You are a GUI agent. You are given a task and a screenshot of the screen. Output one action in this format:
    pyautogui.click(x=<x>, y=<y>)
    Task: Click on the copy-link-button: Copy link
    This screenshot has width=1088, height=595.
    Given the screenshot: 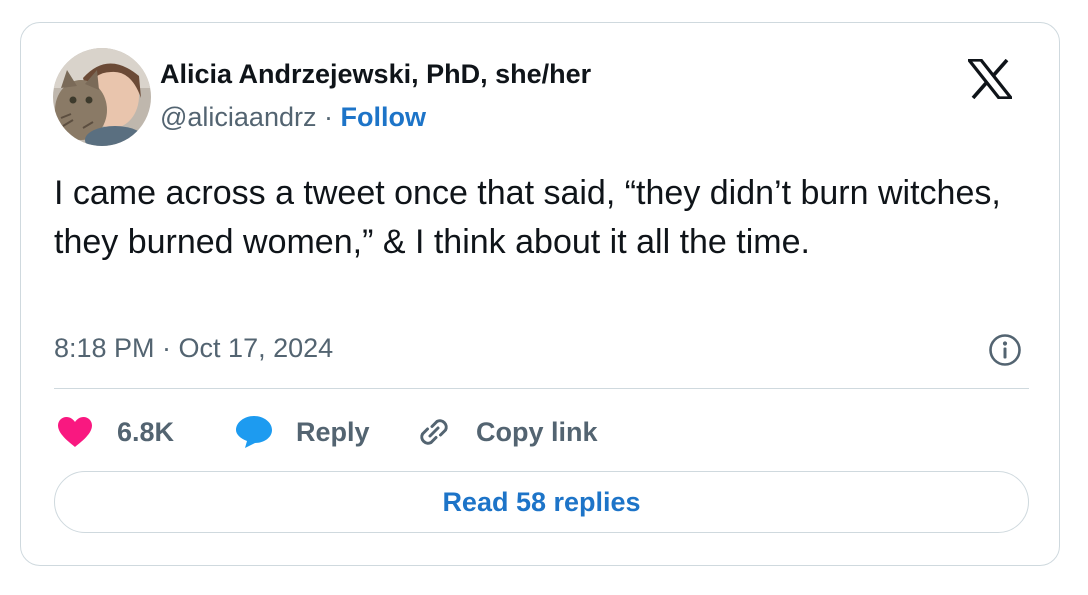 What is the action you would take?
    pyautogui.click(x=507, y=432)
    